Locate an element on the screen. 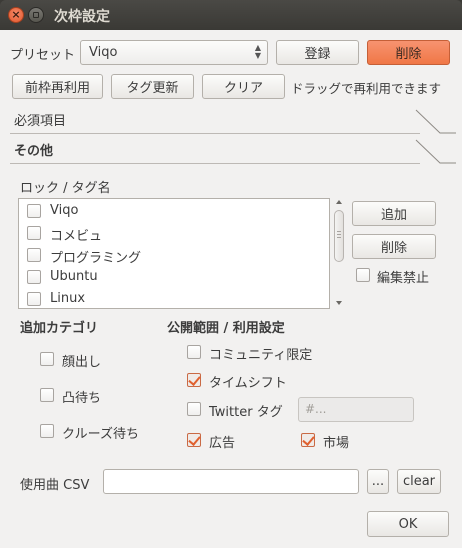 The width and height of the screenshot is (462, 548). lock-edit-checkbox is located at coordinates (363, 275).